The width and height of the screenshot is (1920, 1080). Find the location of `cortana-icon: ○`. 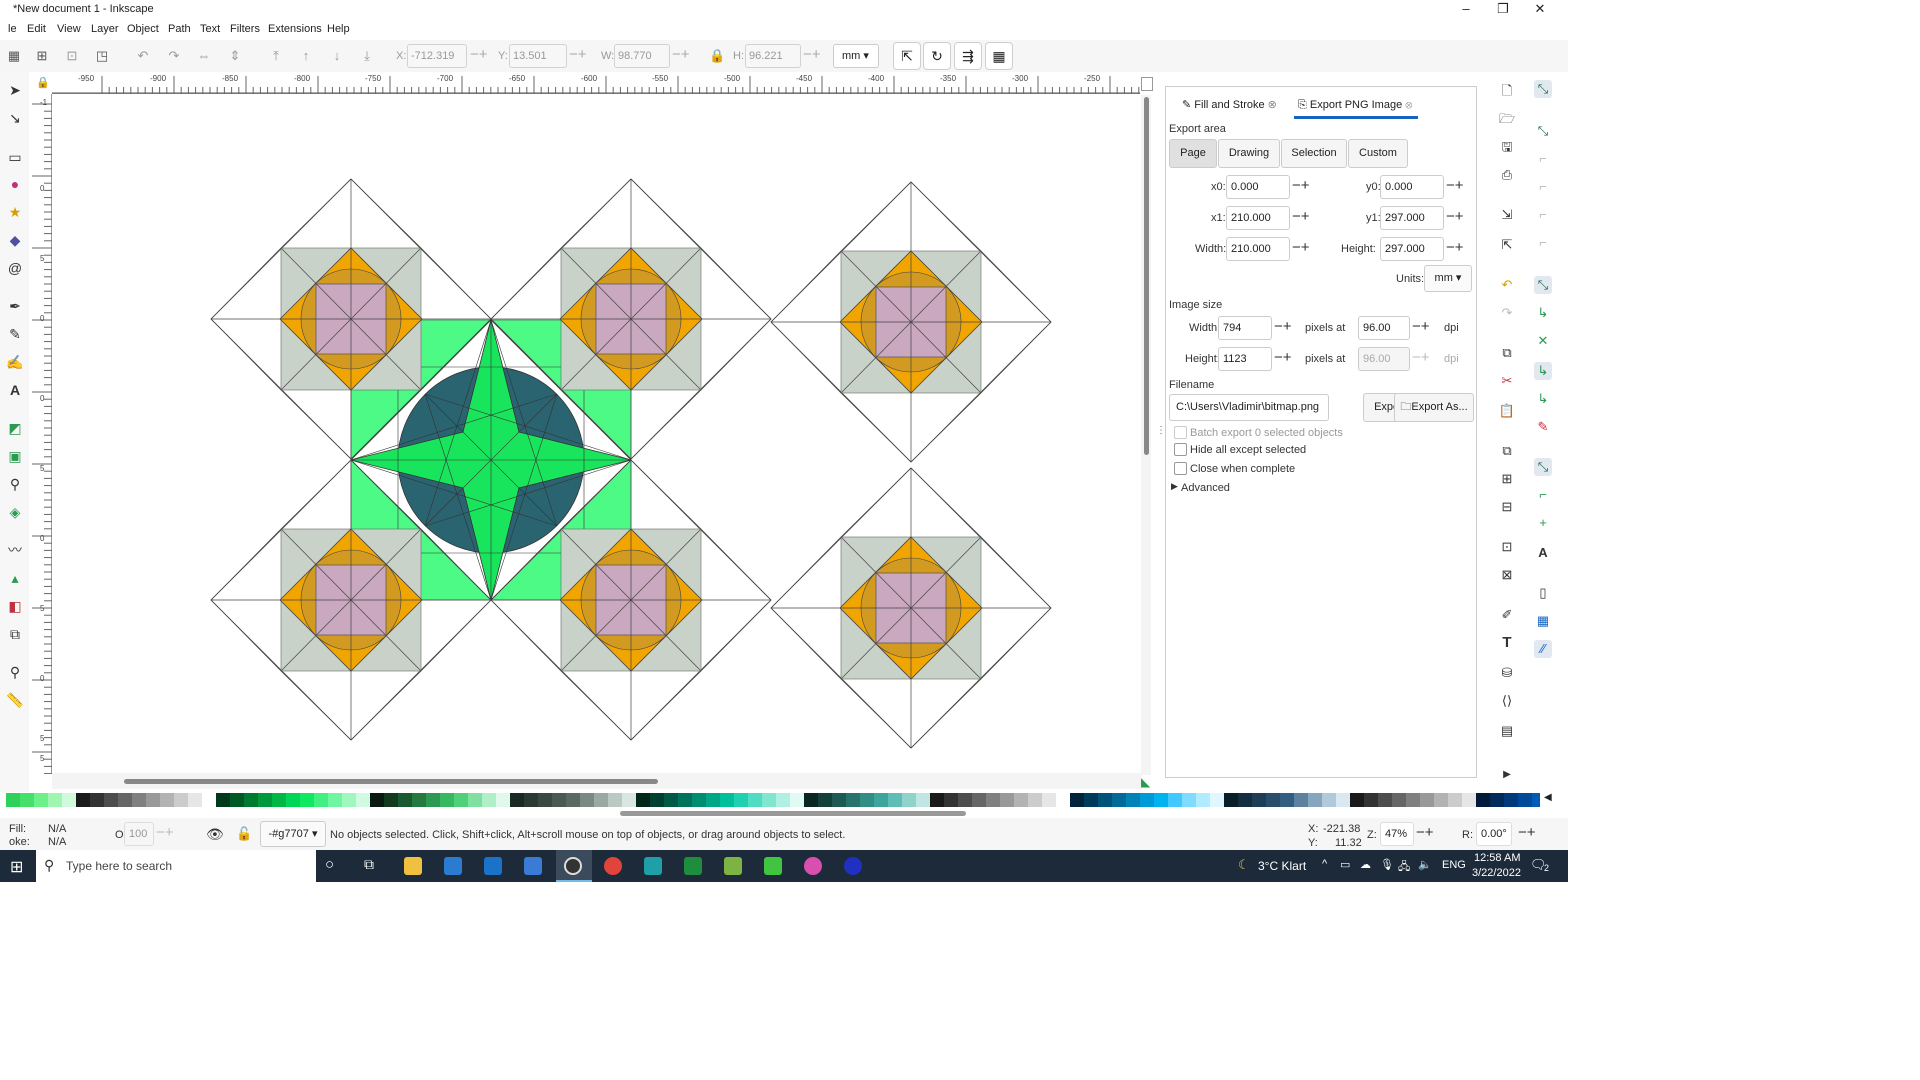

cortana-icon: ○ is located at coordinates (329, 864).